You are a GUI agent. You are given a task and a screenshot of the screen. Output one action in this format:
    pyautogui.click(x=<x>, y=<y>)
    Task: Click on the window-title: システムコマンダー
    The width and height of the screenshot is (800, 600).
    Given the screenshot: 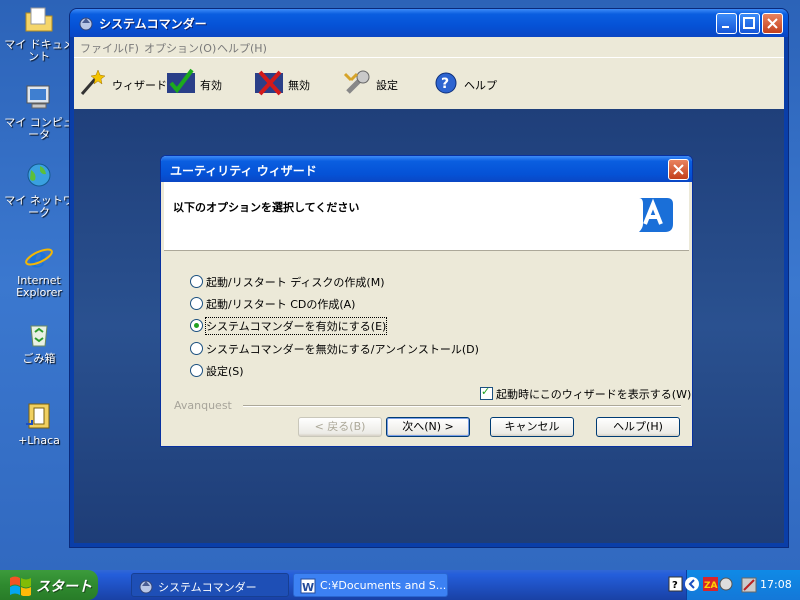 What is the action you would take?
    pyautogui.click(x=153, y=24)
    